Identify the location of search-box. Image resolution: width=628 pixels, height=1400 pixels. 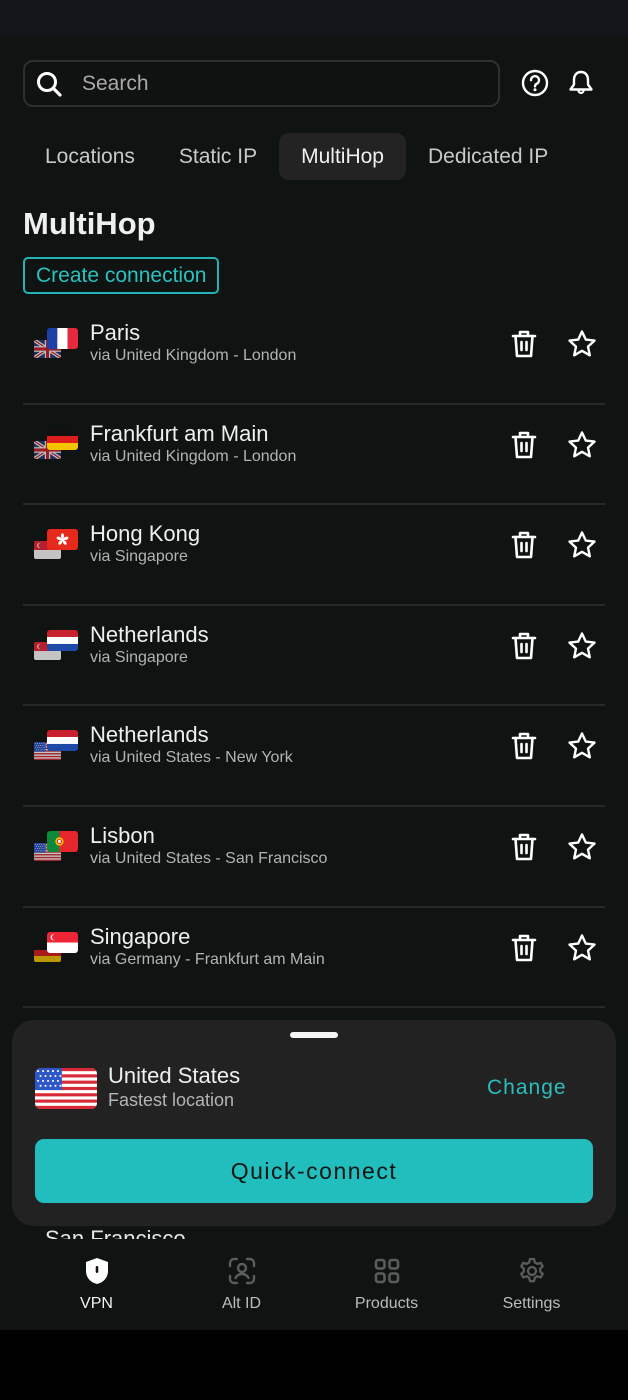
(261, 83).